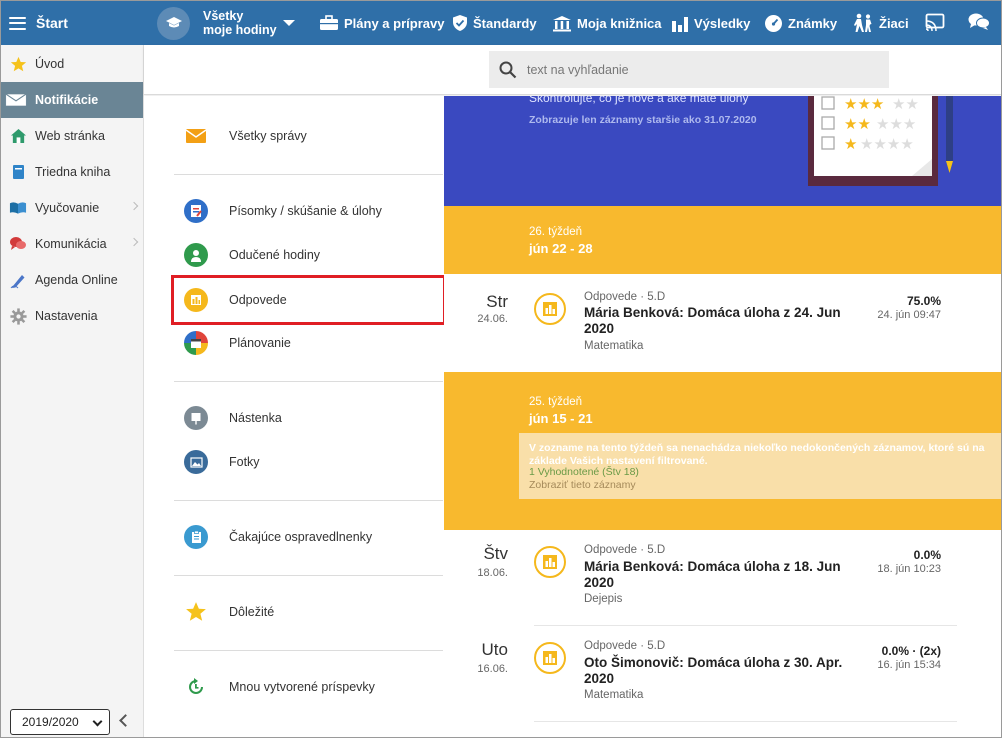 The height and width of the screenshot is (738, 1002). What do you see at coordinates (863, 22) in the screenshot?
I see `students-icon` at bounding box center [863, 22].